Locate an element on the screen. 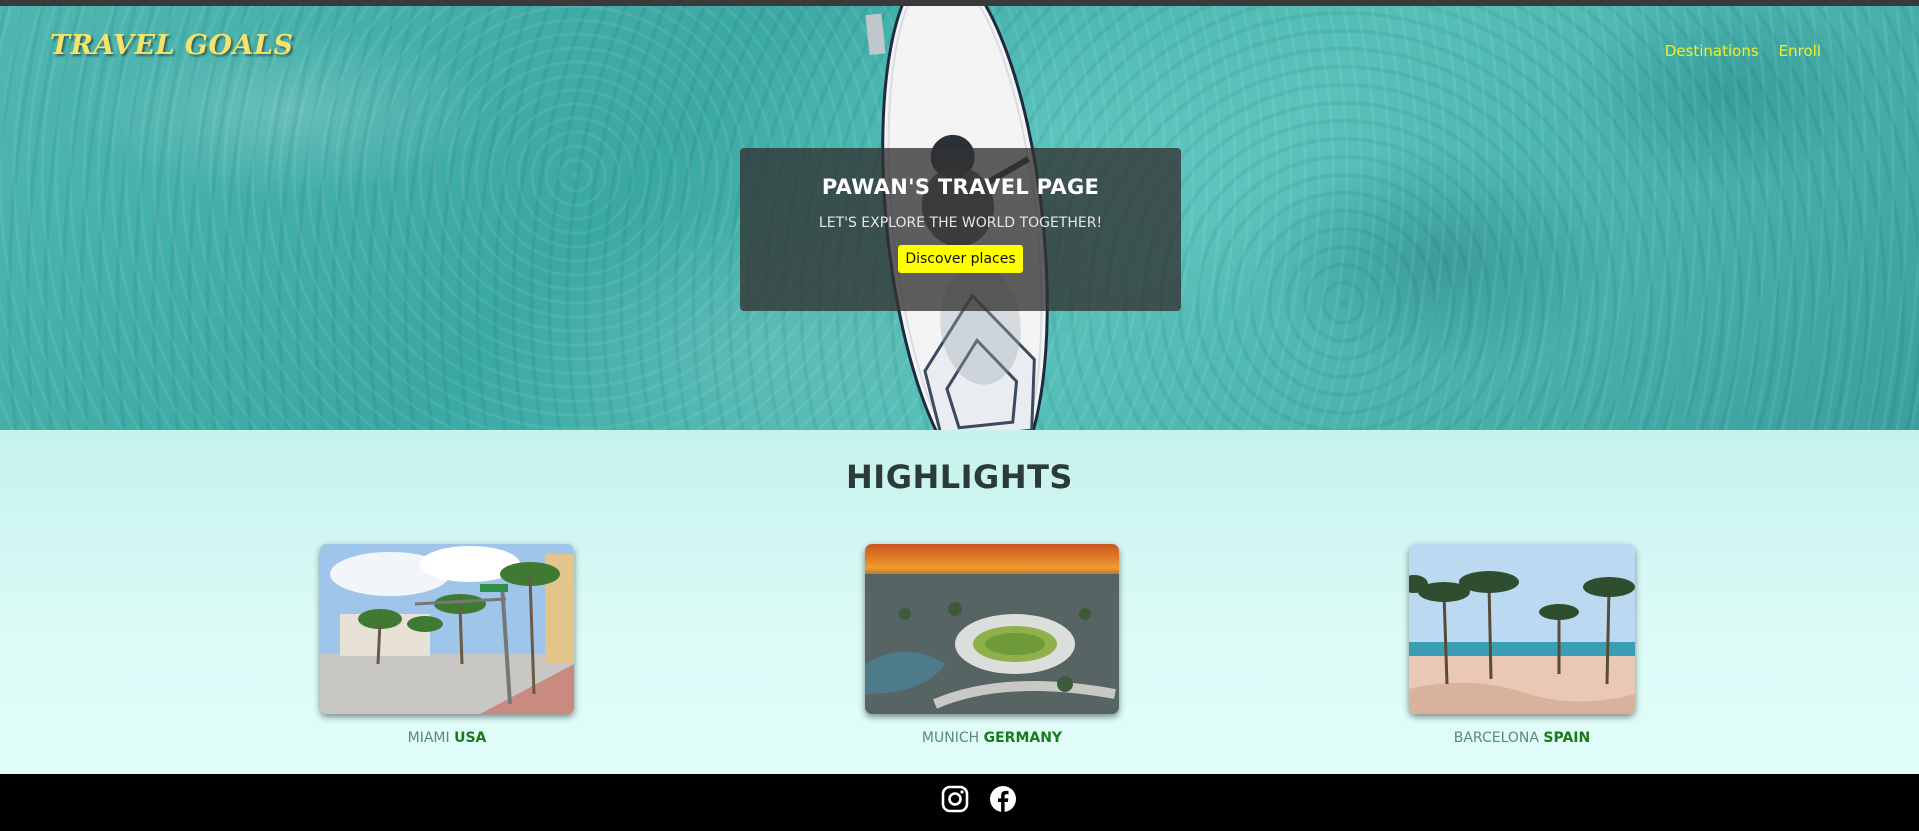 Image resolution: width=1919 pixels, height=831 pixels. highlight-caption: MIAMI USA is located at coordinates (447, 738).